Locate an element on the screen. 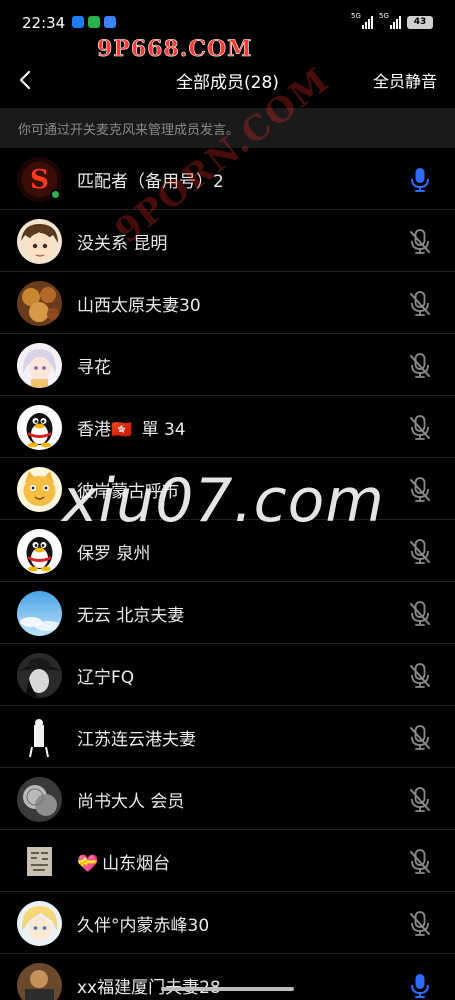 The image size is (455, 1000). member-row: xx福建厦门夫妻28 is located at coordinates (227, 977).